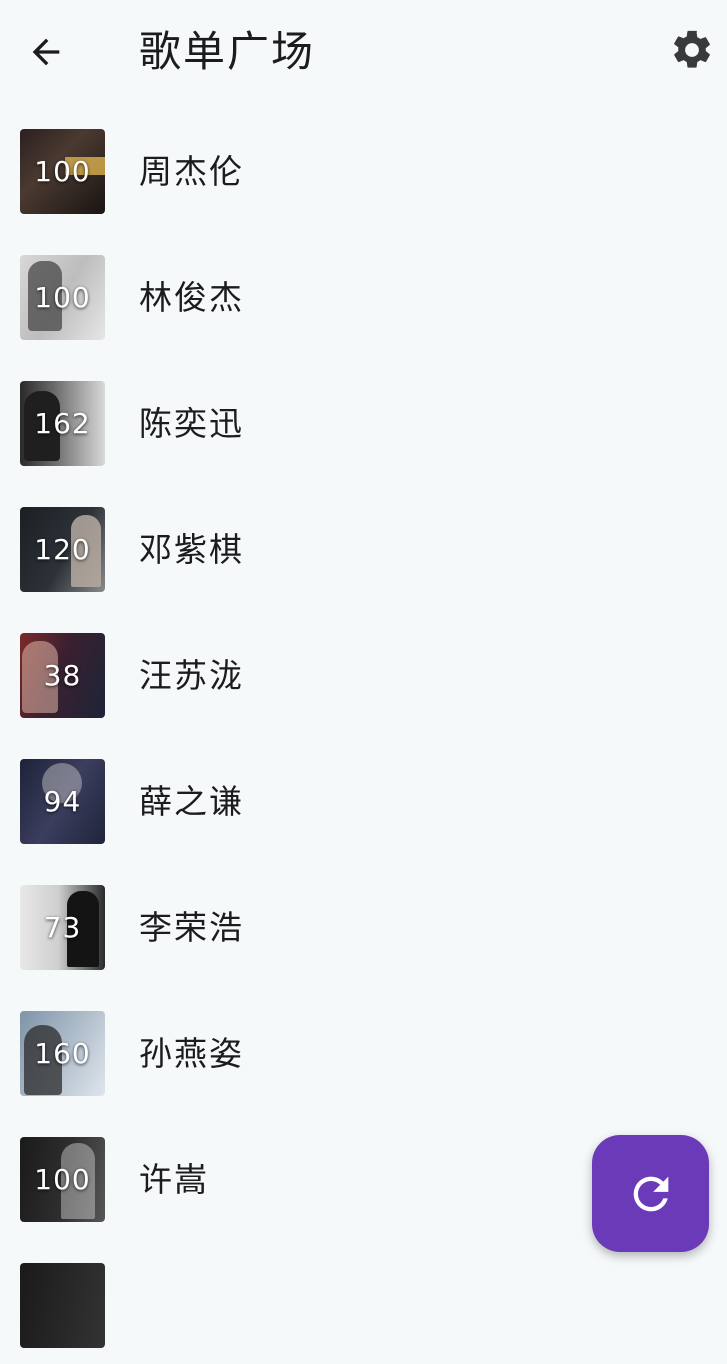 The height and width of the screenshot is (1364, 727). I want to click on song-count: 38, so click(62, 675).